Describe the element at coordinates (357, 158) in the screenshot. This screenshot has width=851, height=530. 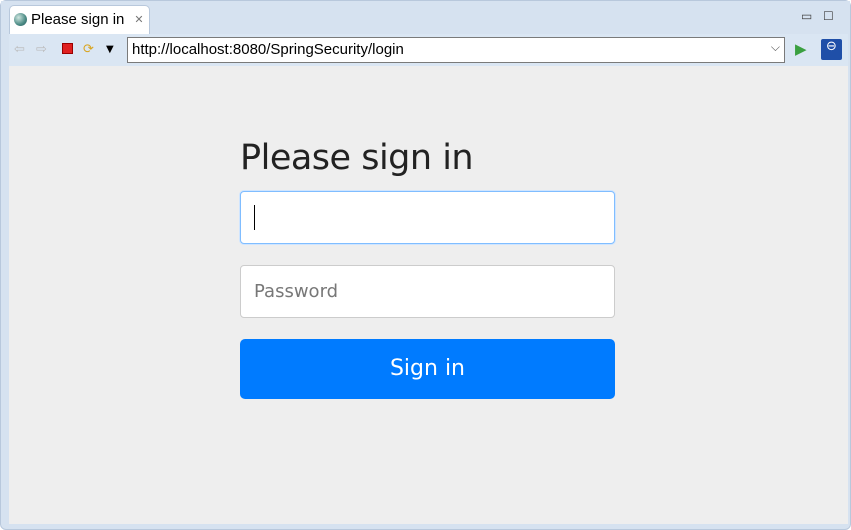
I see `page-title: Please sign in` at that location.